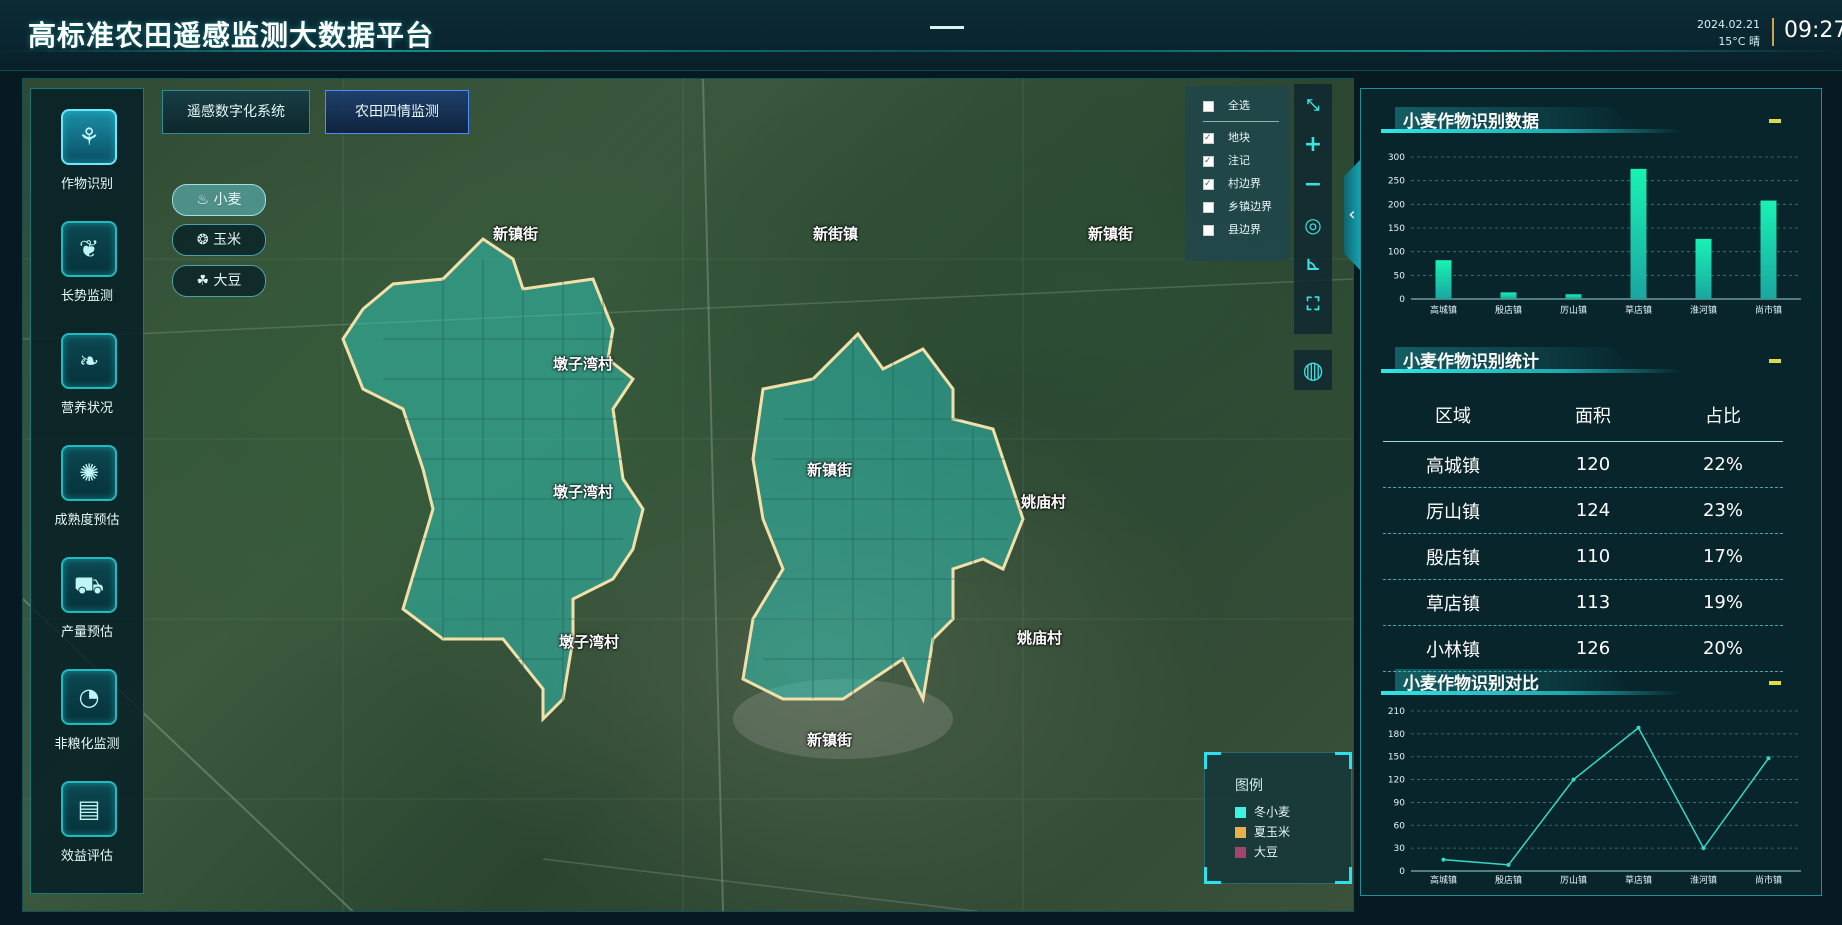 Image resolution: width=1842 pixels, height=925 pixels. Describe the element at coordinates (231, 35) in the screenshot. I see `app-title: 高标准农田遥感监测大数据平台` at that location.